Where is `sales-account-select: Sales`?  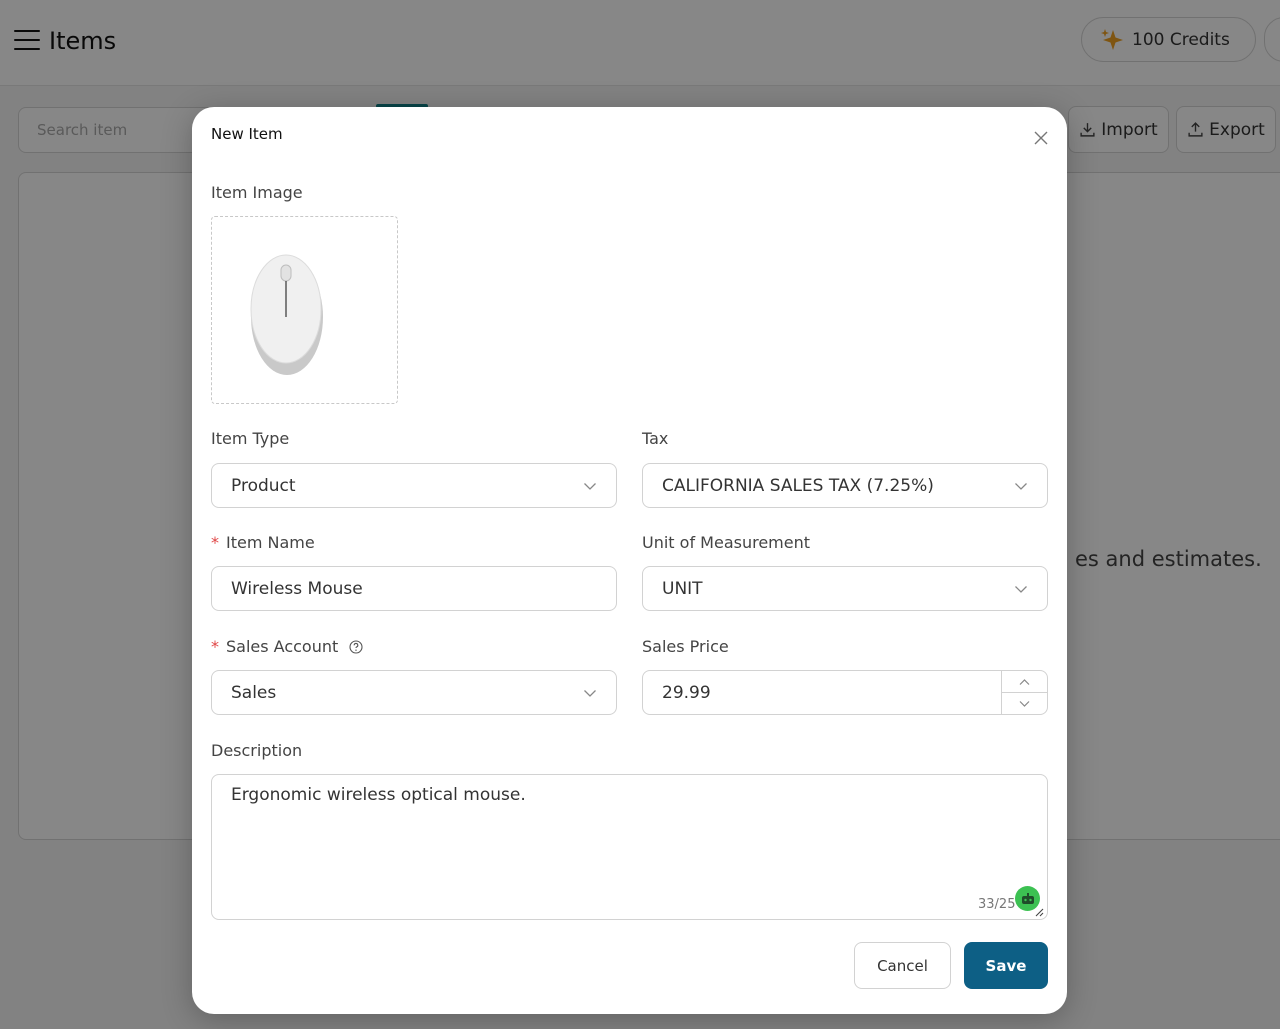
sales-account-select: Sales is located at coordinates (414, 692).